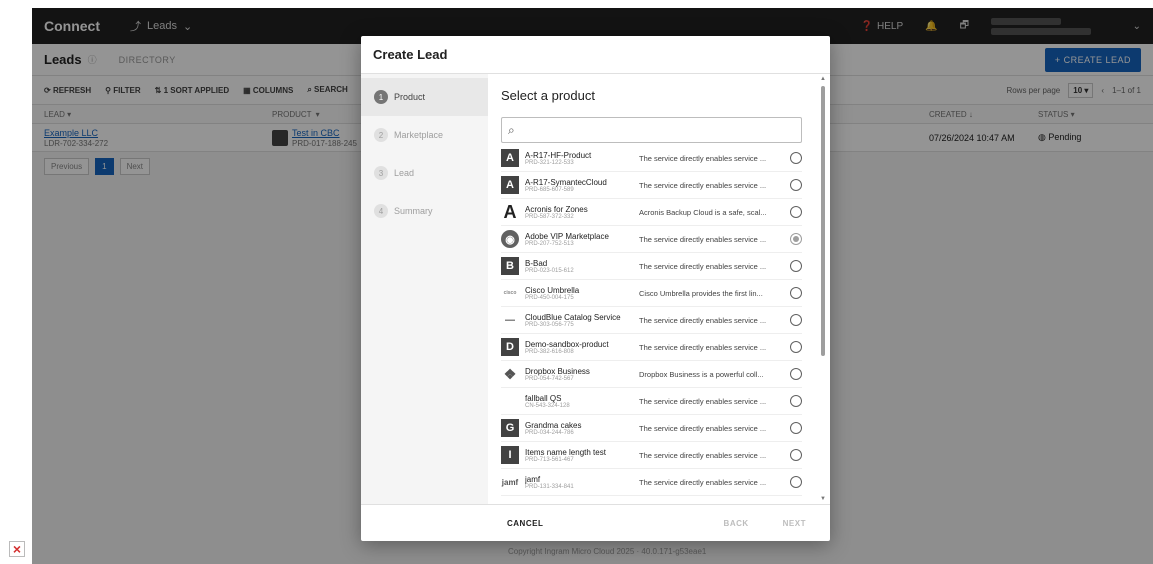 This screenshot has height=564, width=1153. I want to click on product-id: PRD-023-015-612, so click(549, 270).